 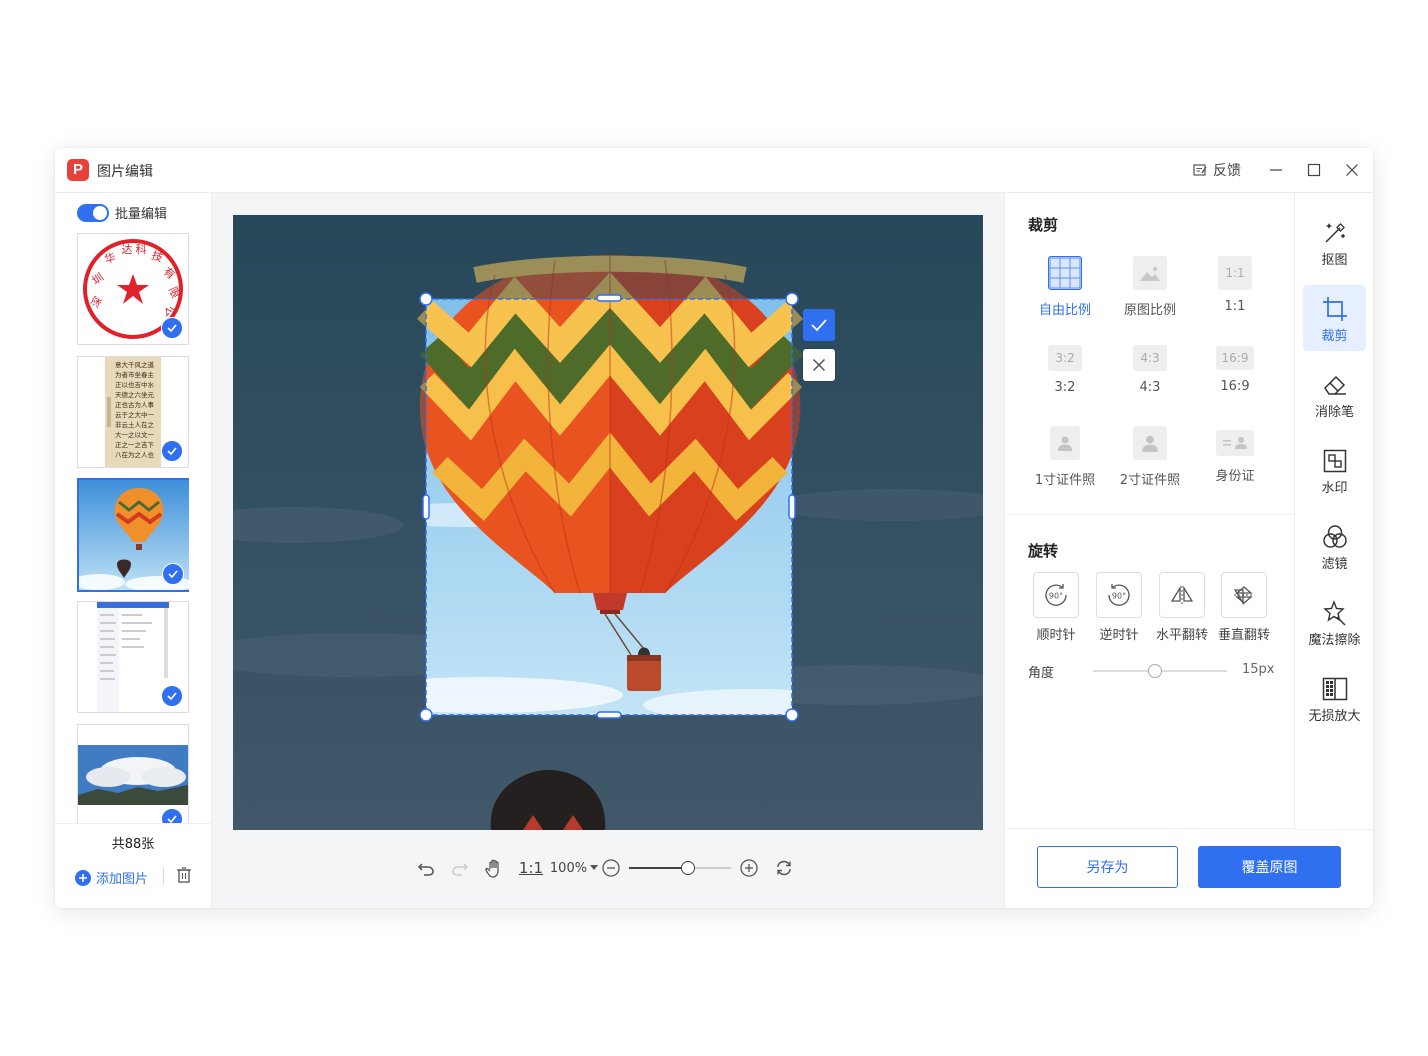 I want to click on zoom-in-button, so click(x=749, y=868).